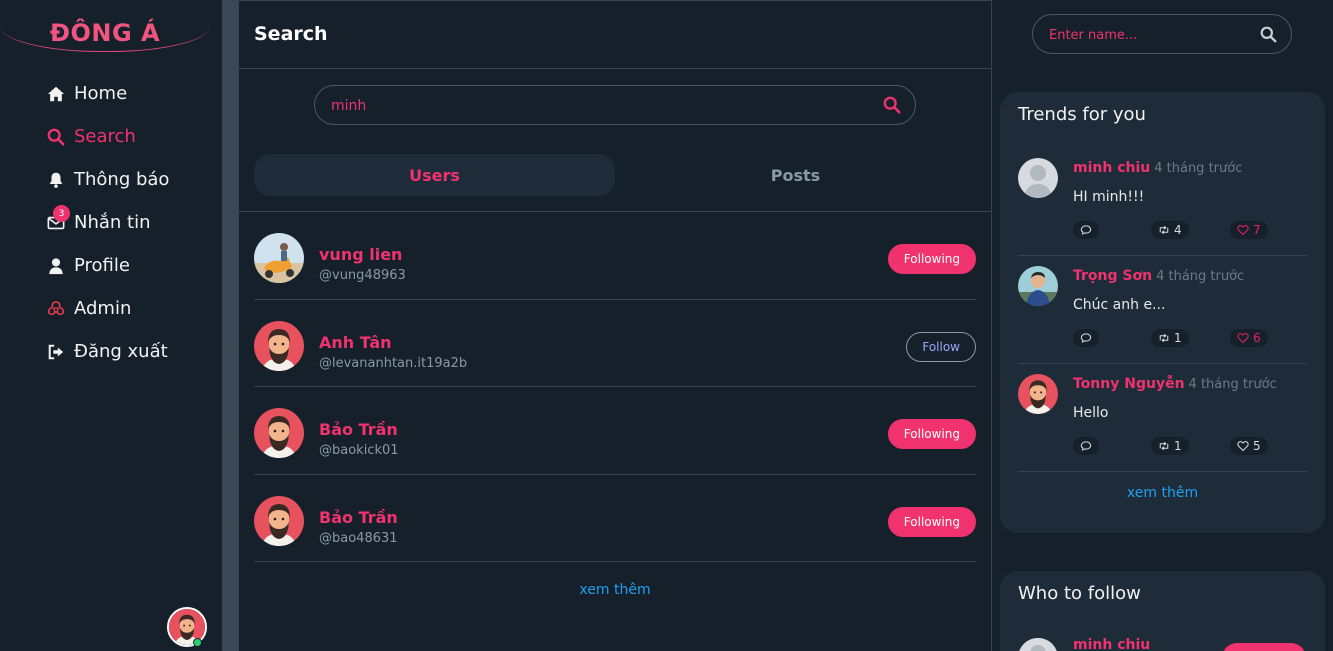  What do you see at coordinates (1111, 168) in the screenshot?
I see `trend-author: minh chiu` at bounding box center [1111, 168].